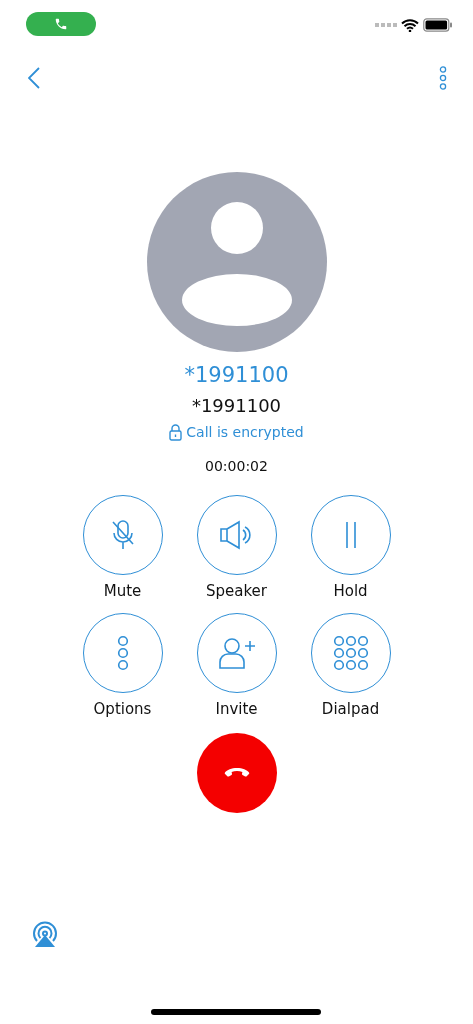  What do you see at coordinates (350, 534) in the screenshot?
I see `pause-icon` at bounding box center [350, 534].